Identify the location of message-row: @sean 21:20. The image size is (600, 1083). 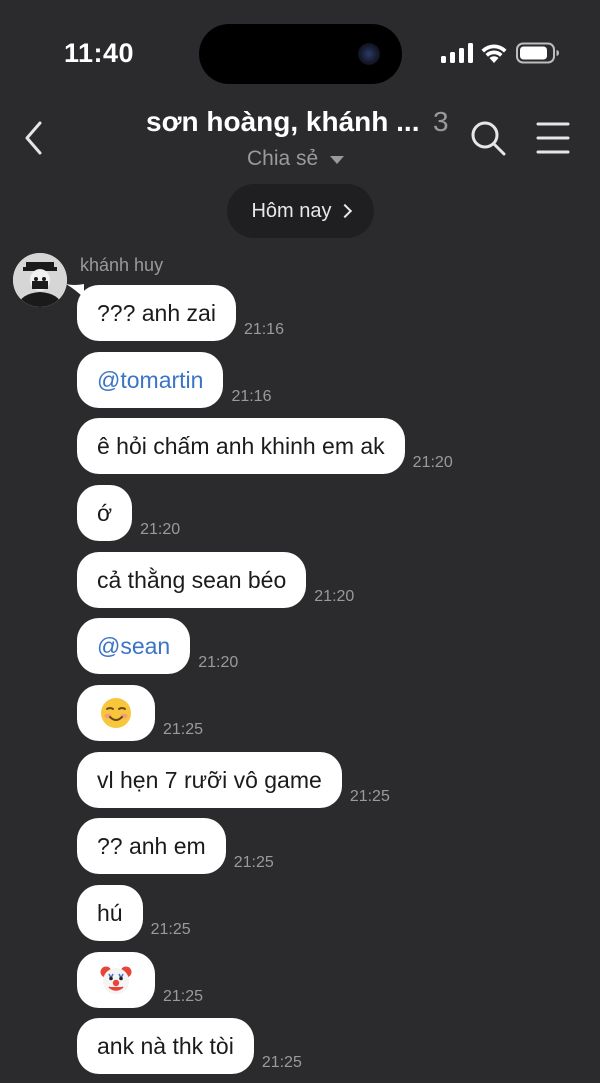
(157, 646).